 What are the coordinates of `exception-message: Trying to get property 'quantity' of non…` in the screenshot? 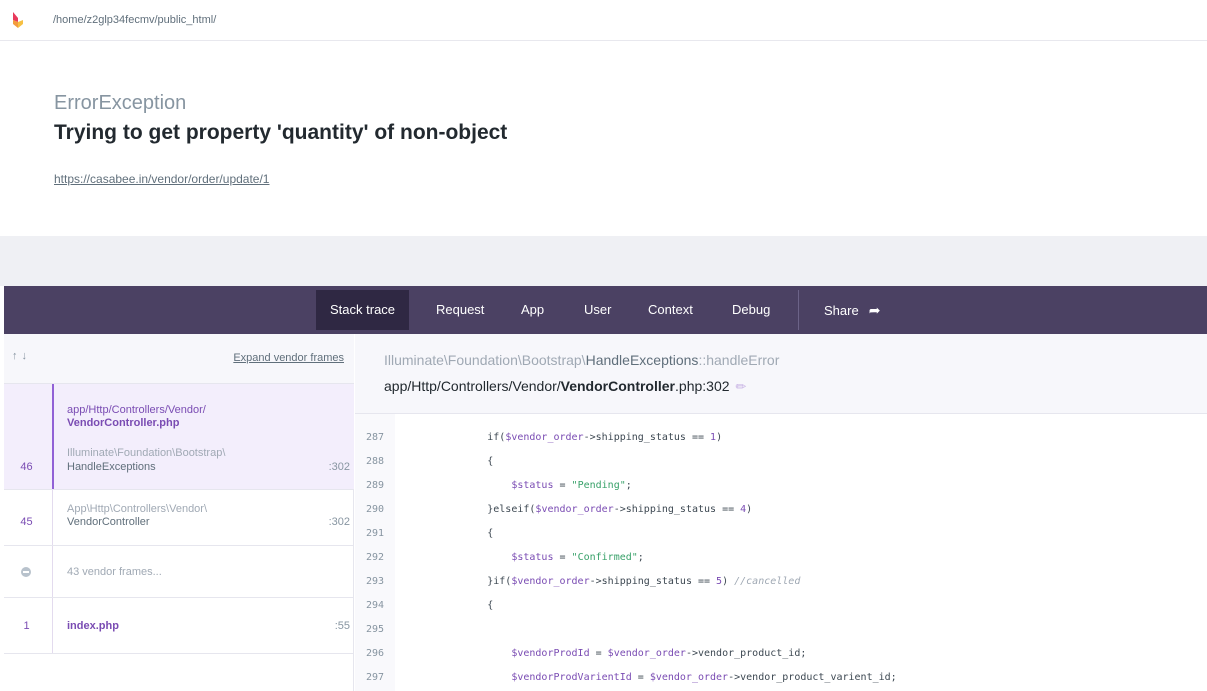 It's located at (281, 132).